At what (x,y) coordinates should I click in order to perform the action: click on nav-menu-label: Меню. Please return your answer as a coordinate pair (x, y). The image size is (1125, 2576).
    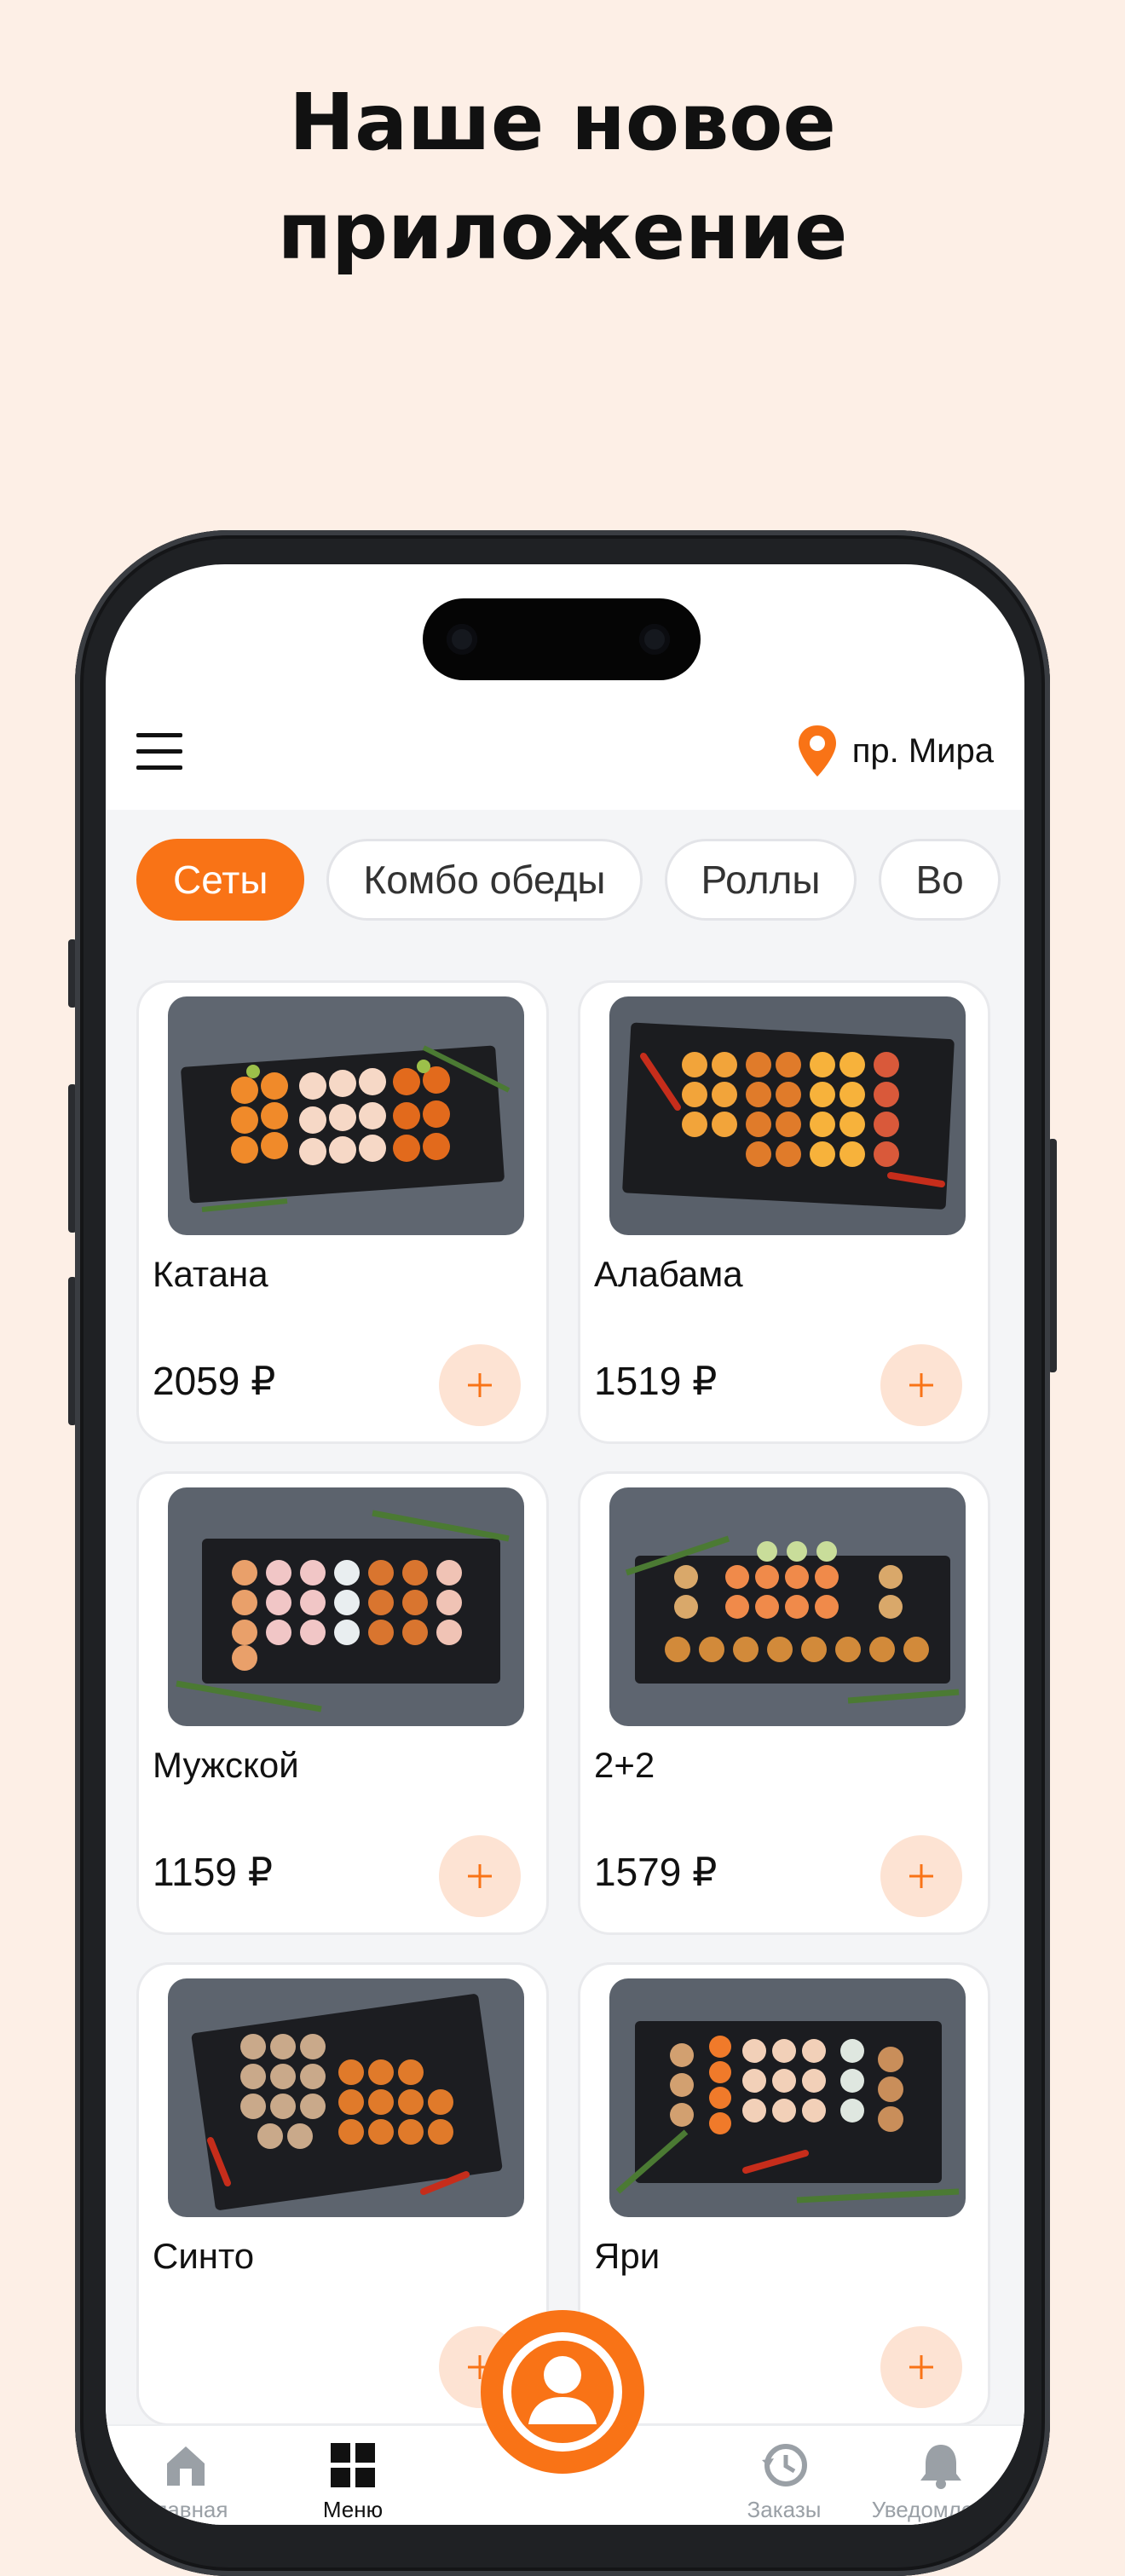
    Looking at the image, I should click on (353, 2509).